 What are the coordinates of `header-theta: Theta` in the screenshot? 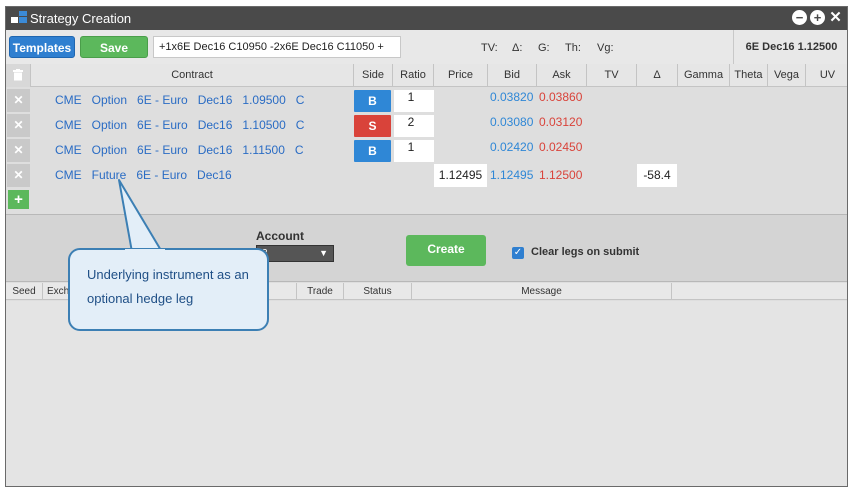 It's located at (749, 75).